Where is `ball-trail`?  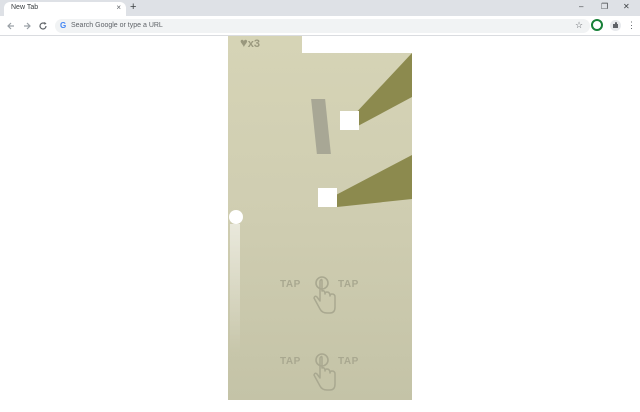 ball-trail is located at coordinates (235, 289).